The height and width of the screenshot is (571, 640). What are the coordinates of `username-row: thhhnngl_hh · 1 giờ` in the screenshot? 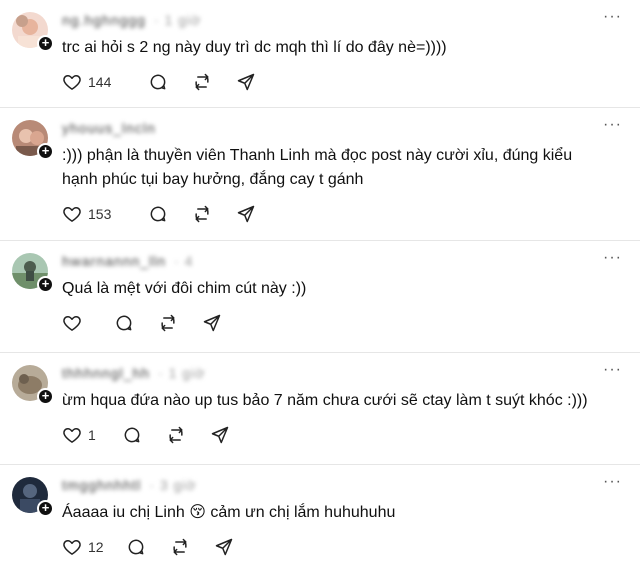 It's located at (344, 373).